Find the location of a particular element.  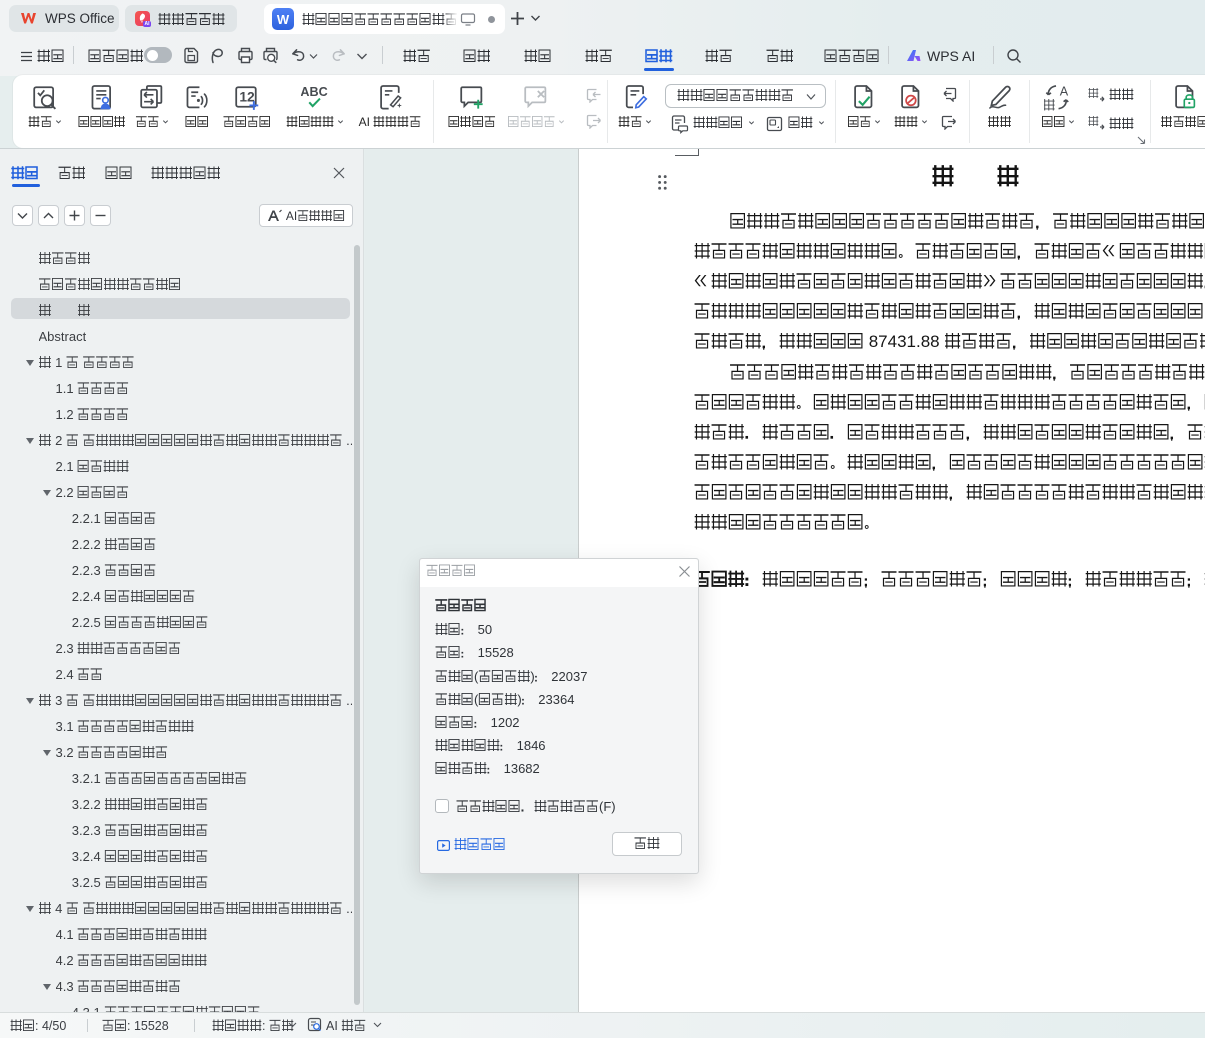

svg-text: 文 is located at coordinates (1049, 104).